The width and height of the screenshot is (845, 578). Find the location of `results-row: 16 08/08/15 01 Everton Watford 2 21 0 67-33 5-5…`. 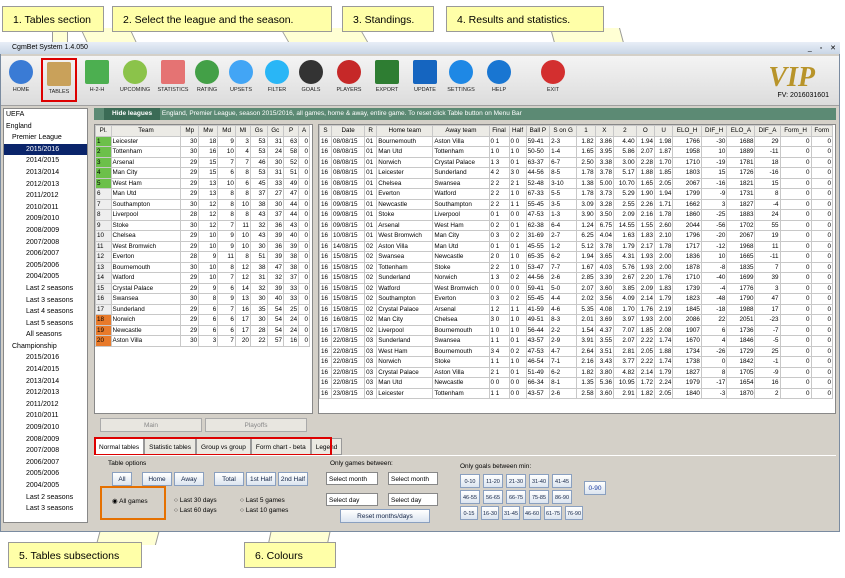

results-row: 16 08/08/15 01 Everton Watford 2 21 0 67-33 5-5… is located at coordinates (576, 194).